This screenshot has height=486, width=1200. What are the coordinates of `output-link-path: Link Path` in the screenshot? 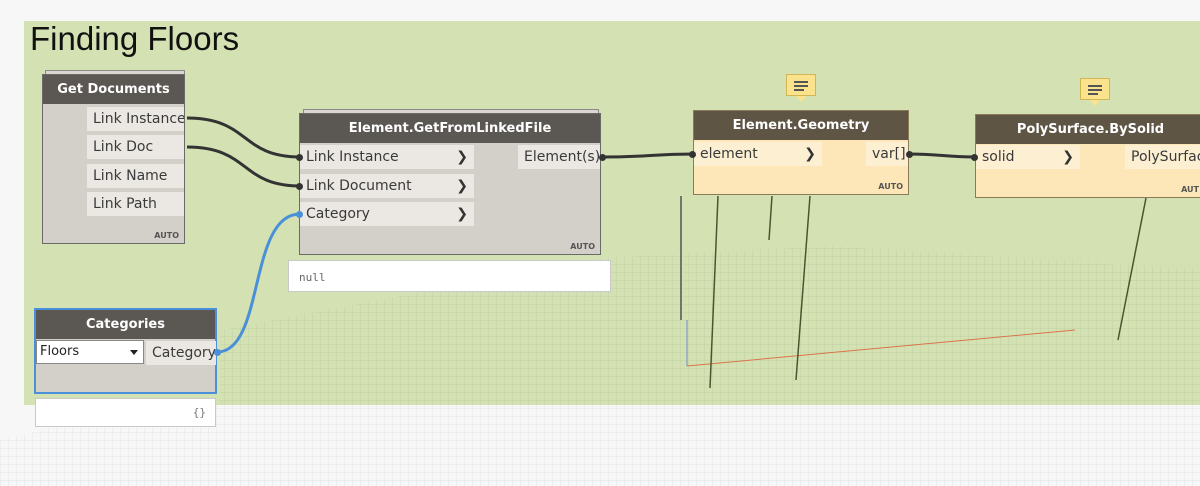 It's located at (135, 204).